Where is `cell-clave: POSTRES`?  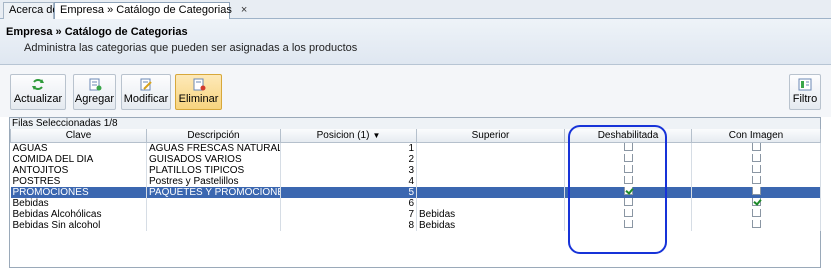
cell-clave: POSTRES is located at coordinates (78, 181).